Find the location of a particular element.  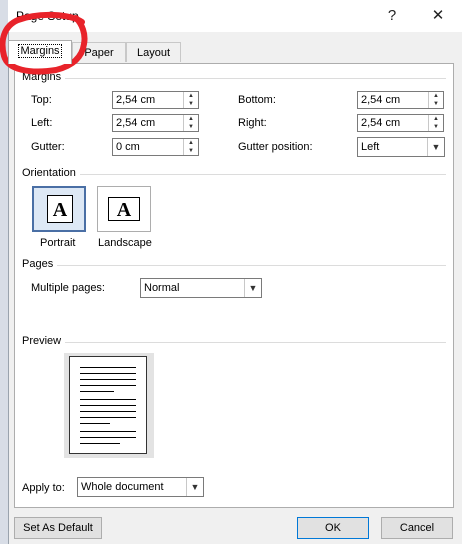

pages-group-label: Pages is located at coordinates (40, 264).